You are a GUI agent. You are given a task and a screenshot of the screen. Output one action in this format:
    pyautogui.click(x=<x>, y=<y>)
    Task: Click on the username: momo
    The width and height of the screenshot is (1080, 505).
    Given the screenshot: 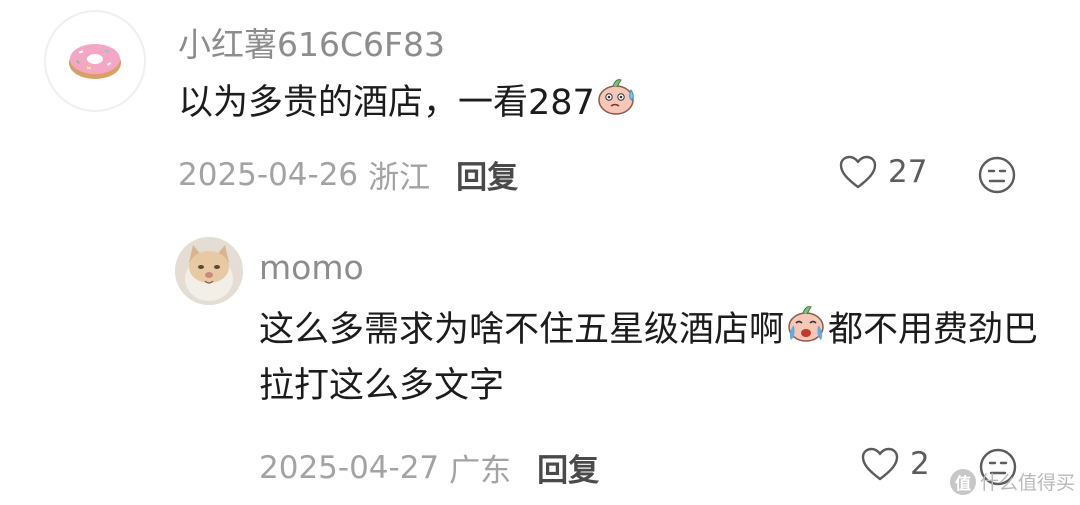 What is the action you would take?
    pyautogui.click(x=311, y=267)
    